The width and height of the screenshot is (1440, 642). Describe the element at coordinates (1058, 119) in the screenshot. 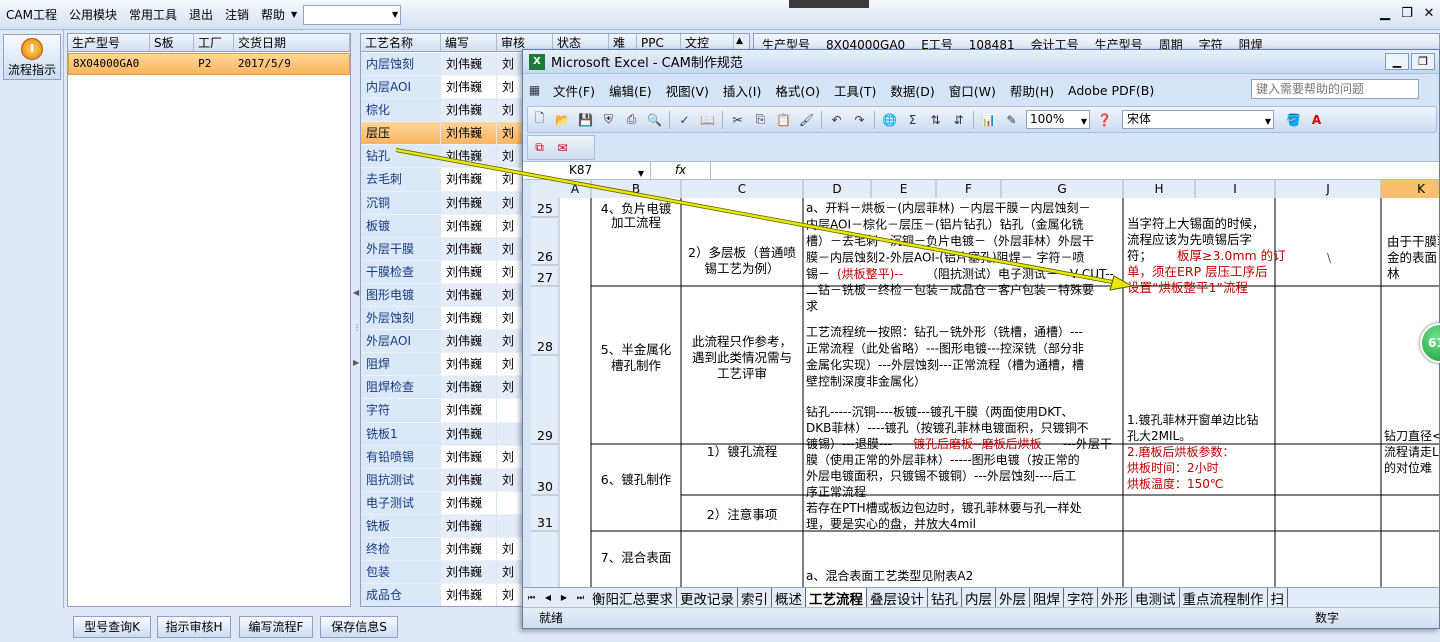

I see `zoom-select: 100% ▼` at that location.